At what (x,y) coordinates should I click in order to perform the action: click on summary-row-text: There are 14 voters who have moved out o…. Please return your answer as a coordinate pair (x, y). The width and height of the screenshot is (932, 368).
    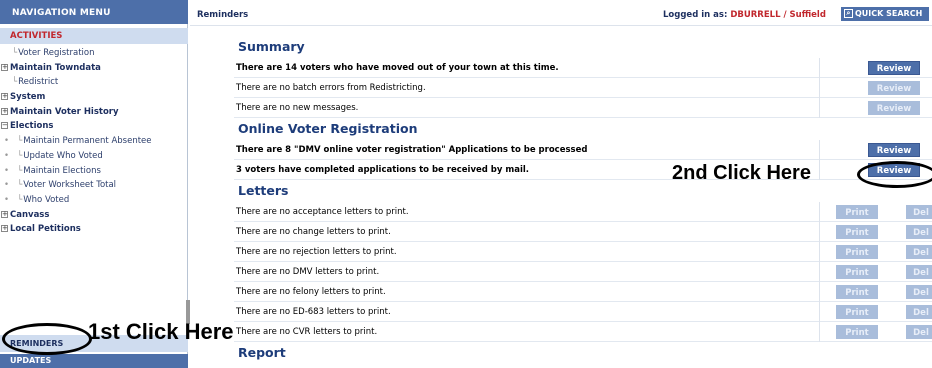
    Looking at the image, I should click on (397, 68).